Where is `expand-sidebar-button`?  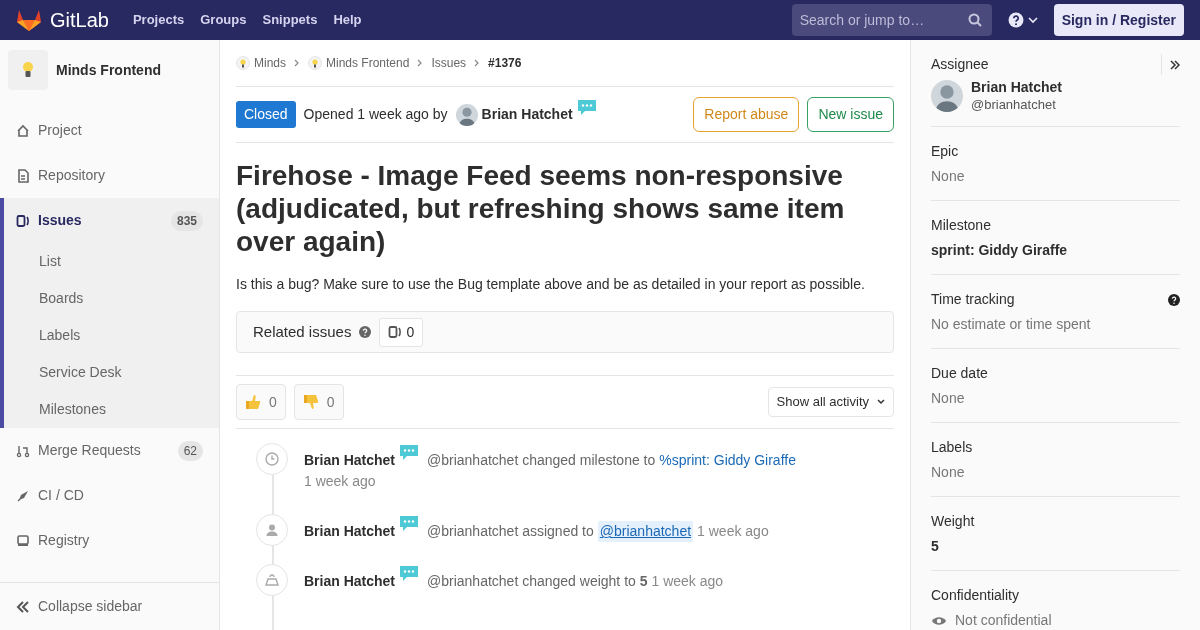 expand-sidebar-button is located at coordinates (1170, 64).